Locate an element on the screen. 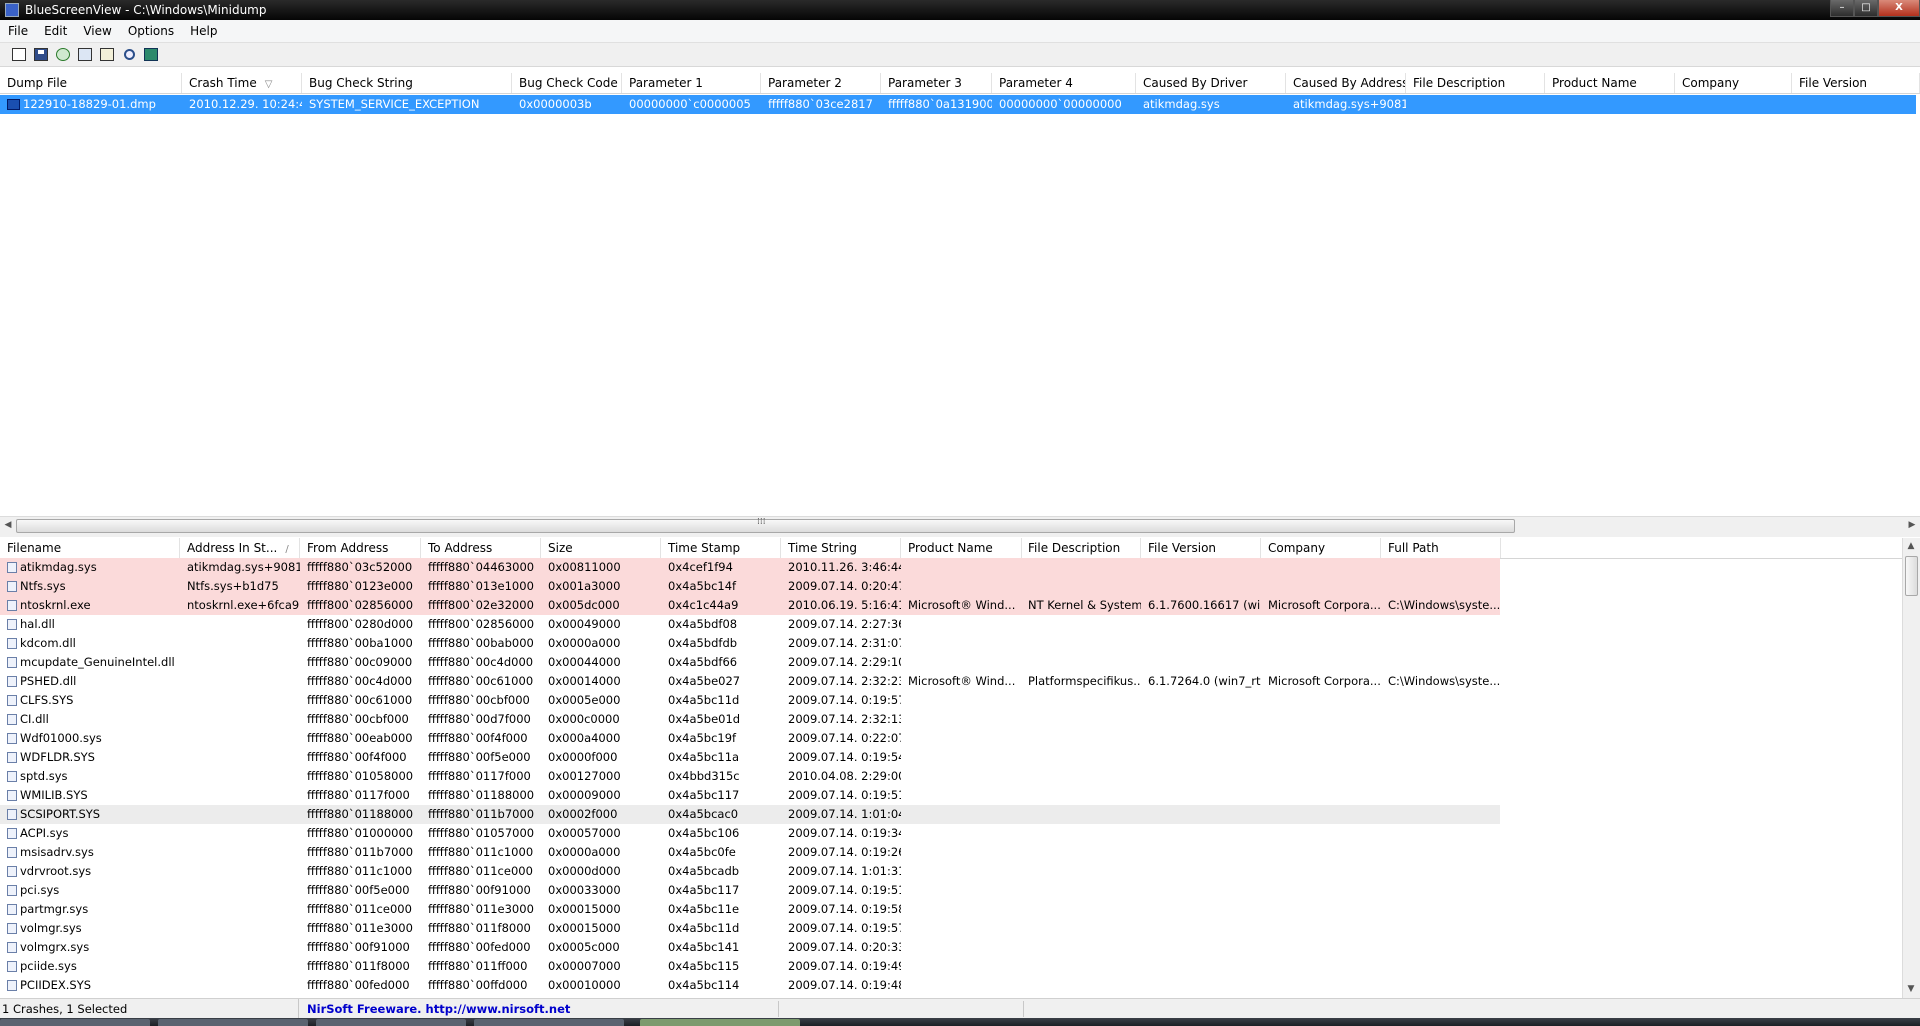  pane-splitter is located at coordinates (960, 535).